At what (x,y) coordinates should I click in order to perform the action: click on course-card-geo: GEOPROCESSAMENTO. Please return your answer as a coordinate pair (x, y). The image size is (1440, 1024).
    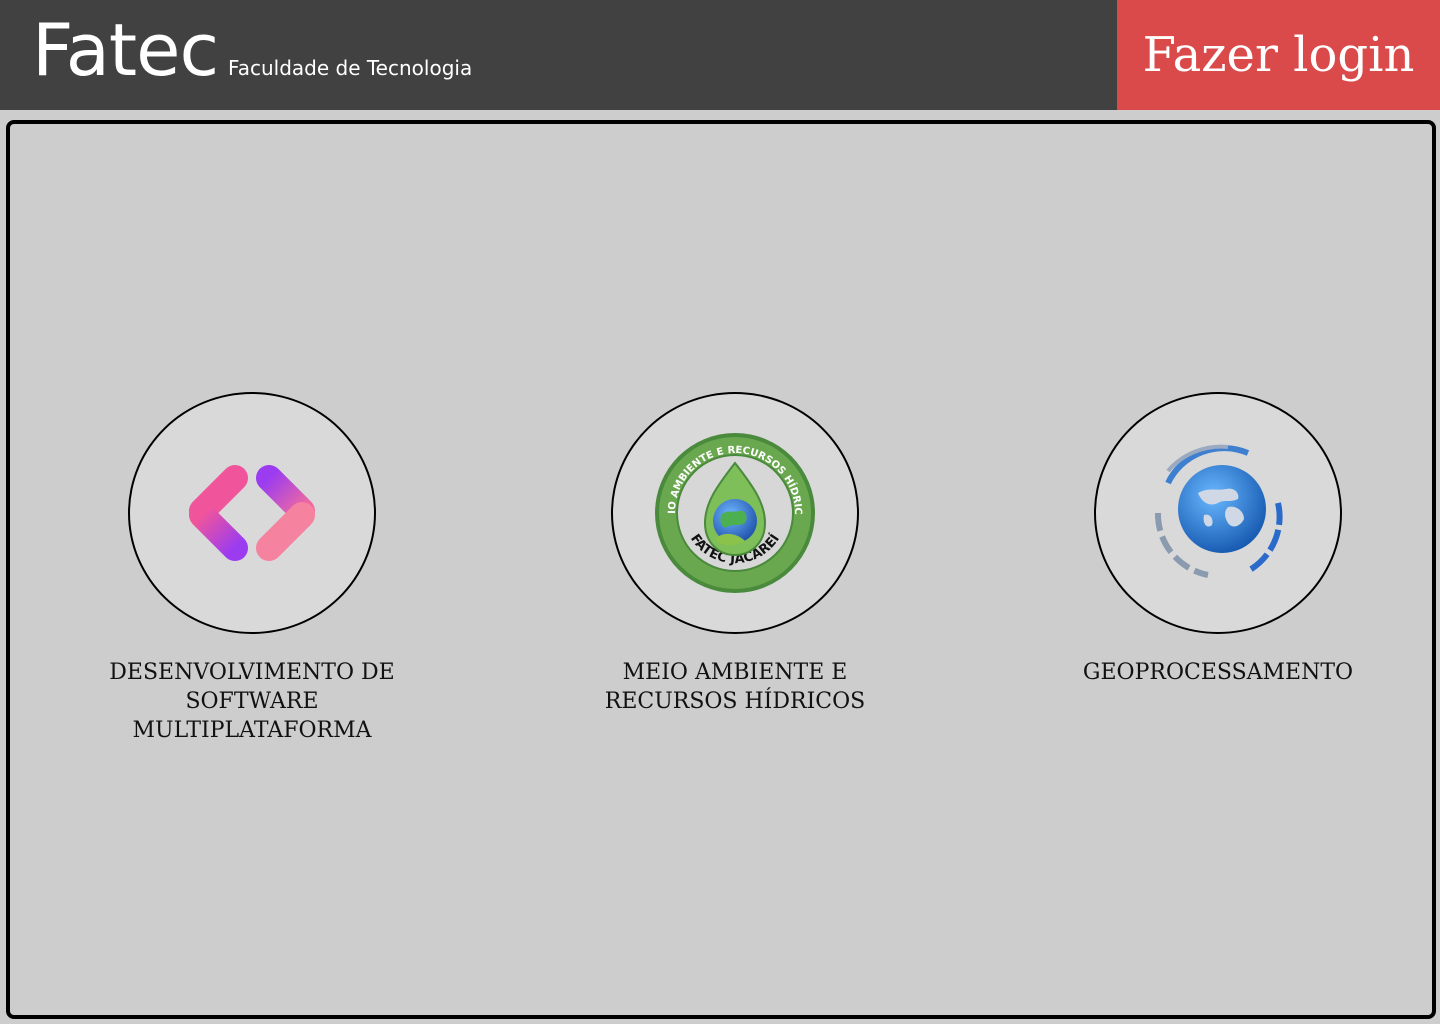
    Looking at the image, I should click on (1218, 539).